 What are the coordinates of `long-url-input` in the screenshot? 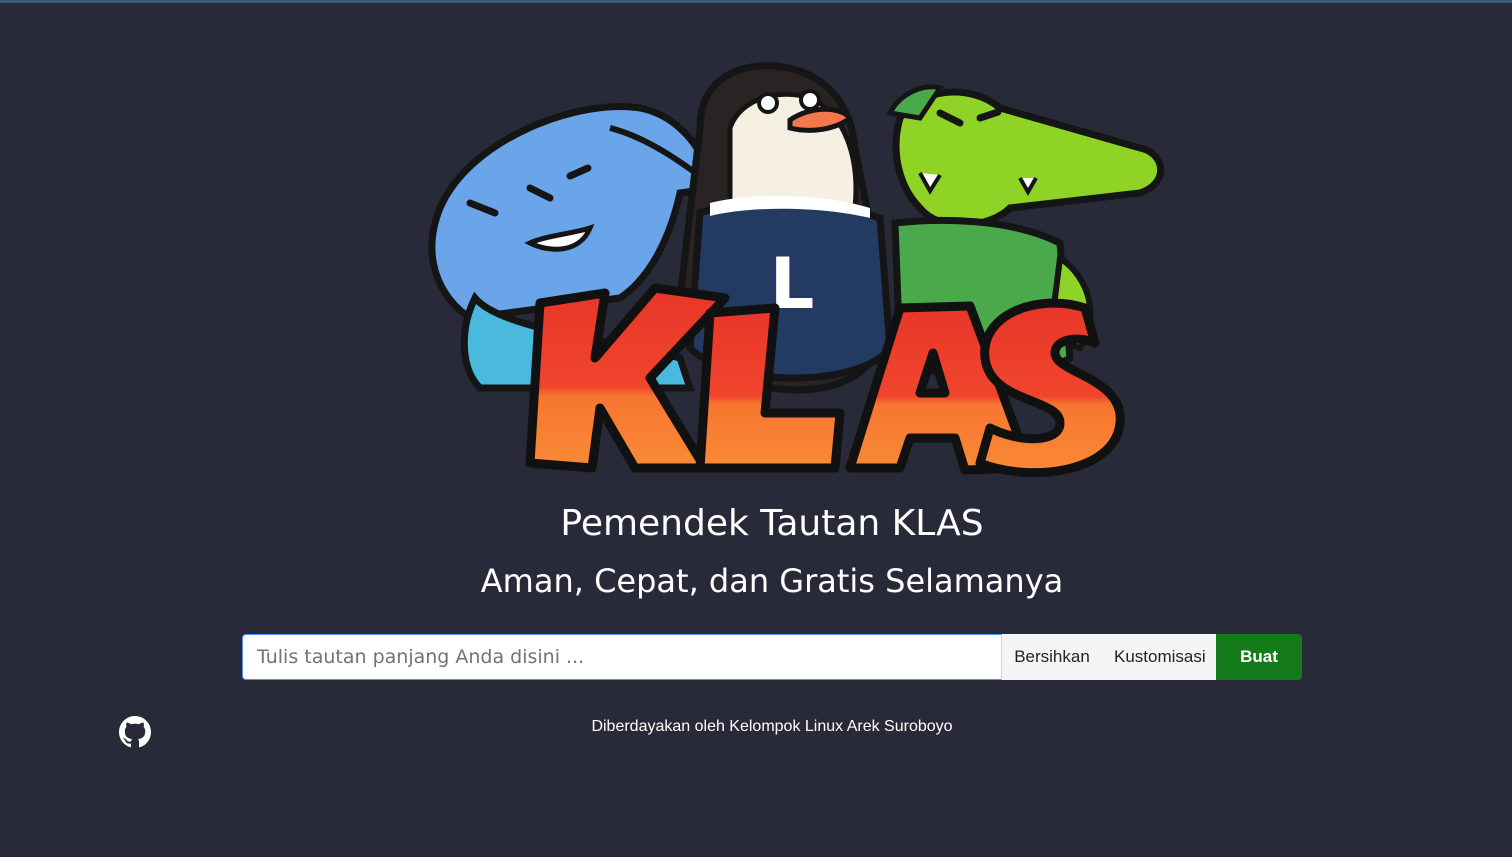 It's located at (622, 657).